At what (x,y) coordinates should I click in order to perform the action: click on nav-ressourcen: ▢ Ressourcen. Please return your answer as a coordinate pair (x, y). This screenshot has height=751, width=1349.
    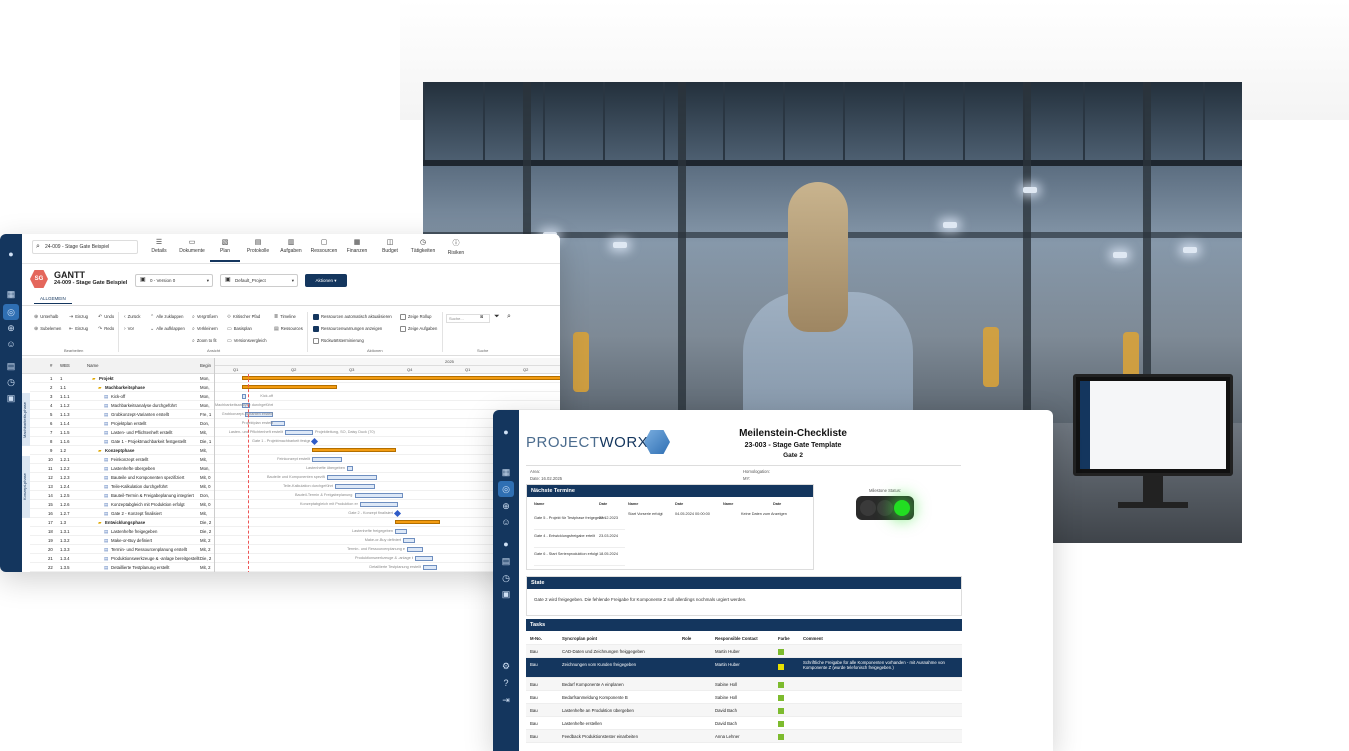
    Looking at the image, I should click on (324, 246).